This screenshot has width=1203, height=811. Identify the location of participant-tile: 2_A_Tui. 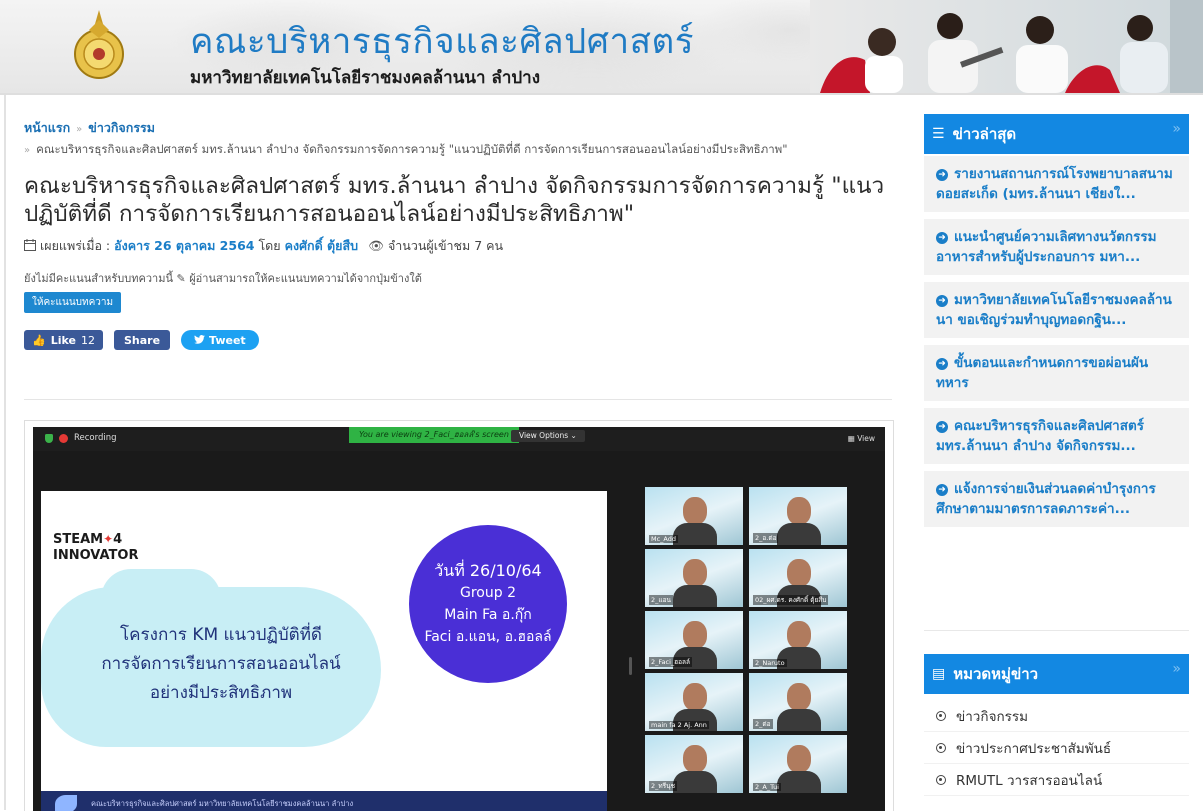
(798, 764).